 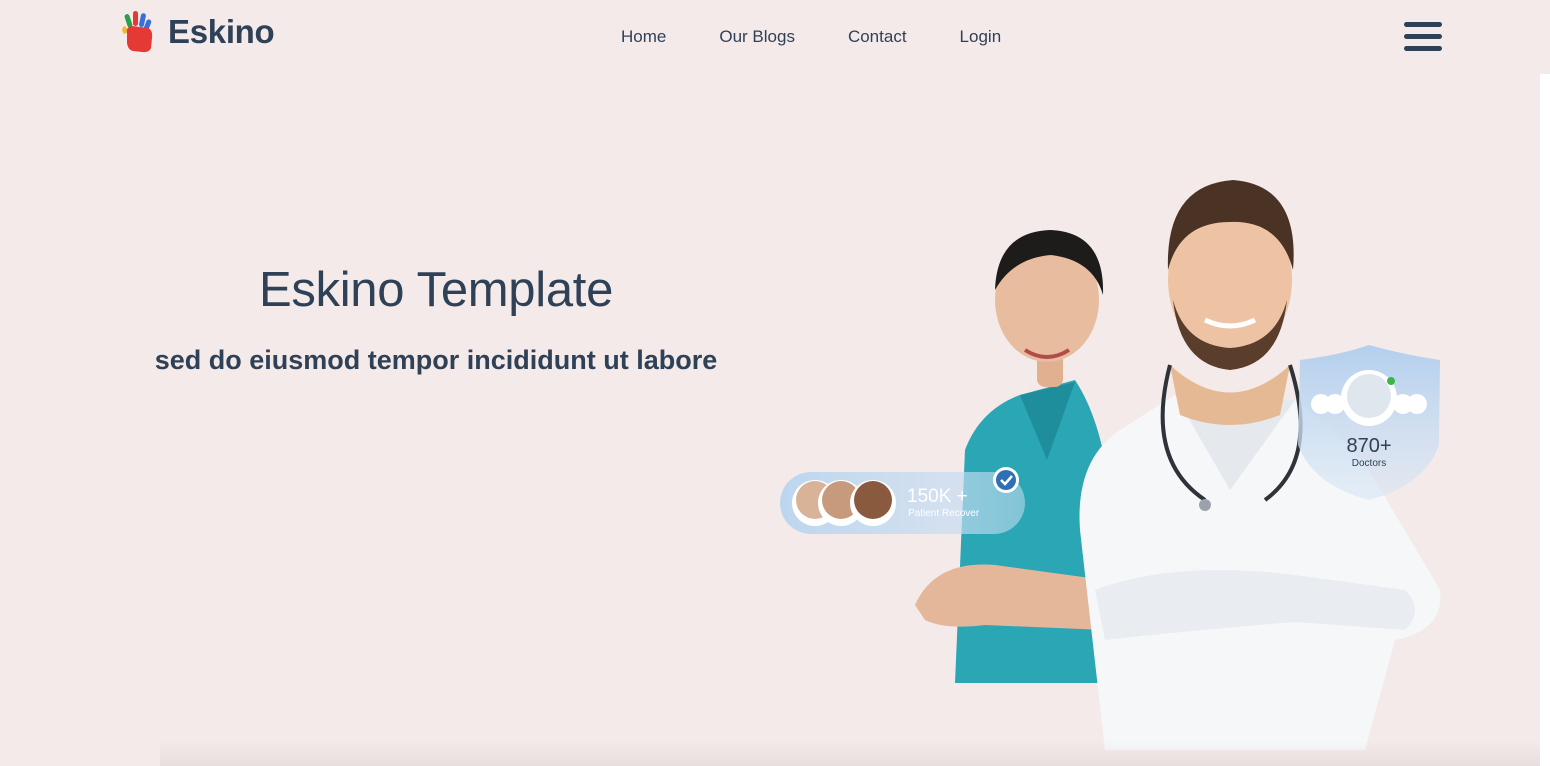 What do you see at coordinates (877, 37) in the screenshot?
I see `nav-link-contact: Contact` at bounding box center [877, 37].